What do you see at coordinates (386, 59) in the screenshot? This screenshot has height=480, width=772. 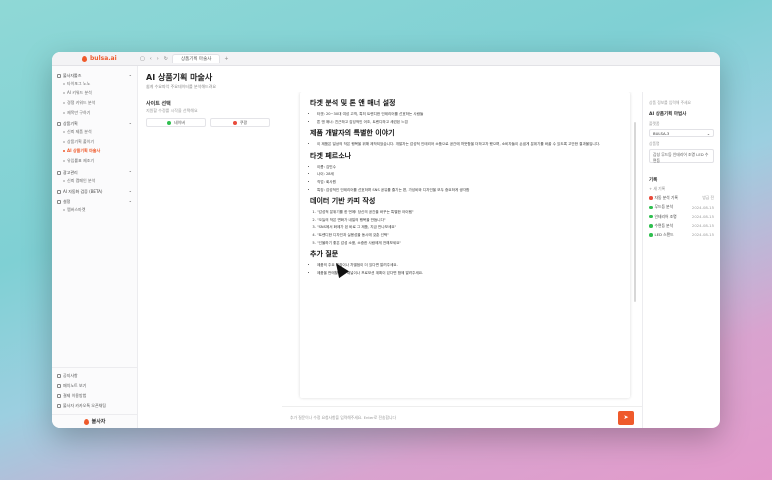 I see `title-bar: bulsa.ai ▢ ‹ › ↻ 상품기획 마술사 +` at bounding box center [386, 59].